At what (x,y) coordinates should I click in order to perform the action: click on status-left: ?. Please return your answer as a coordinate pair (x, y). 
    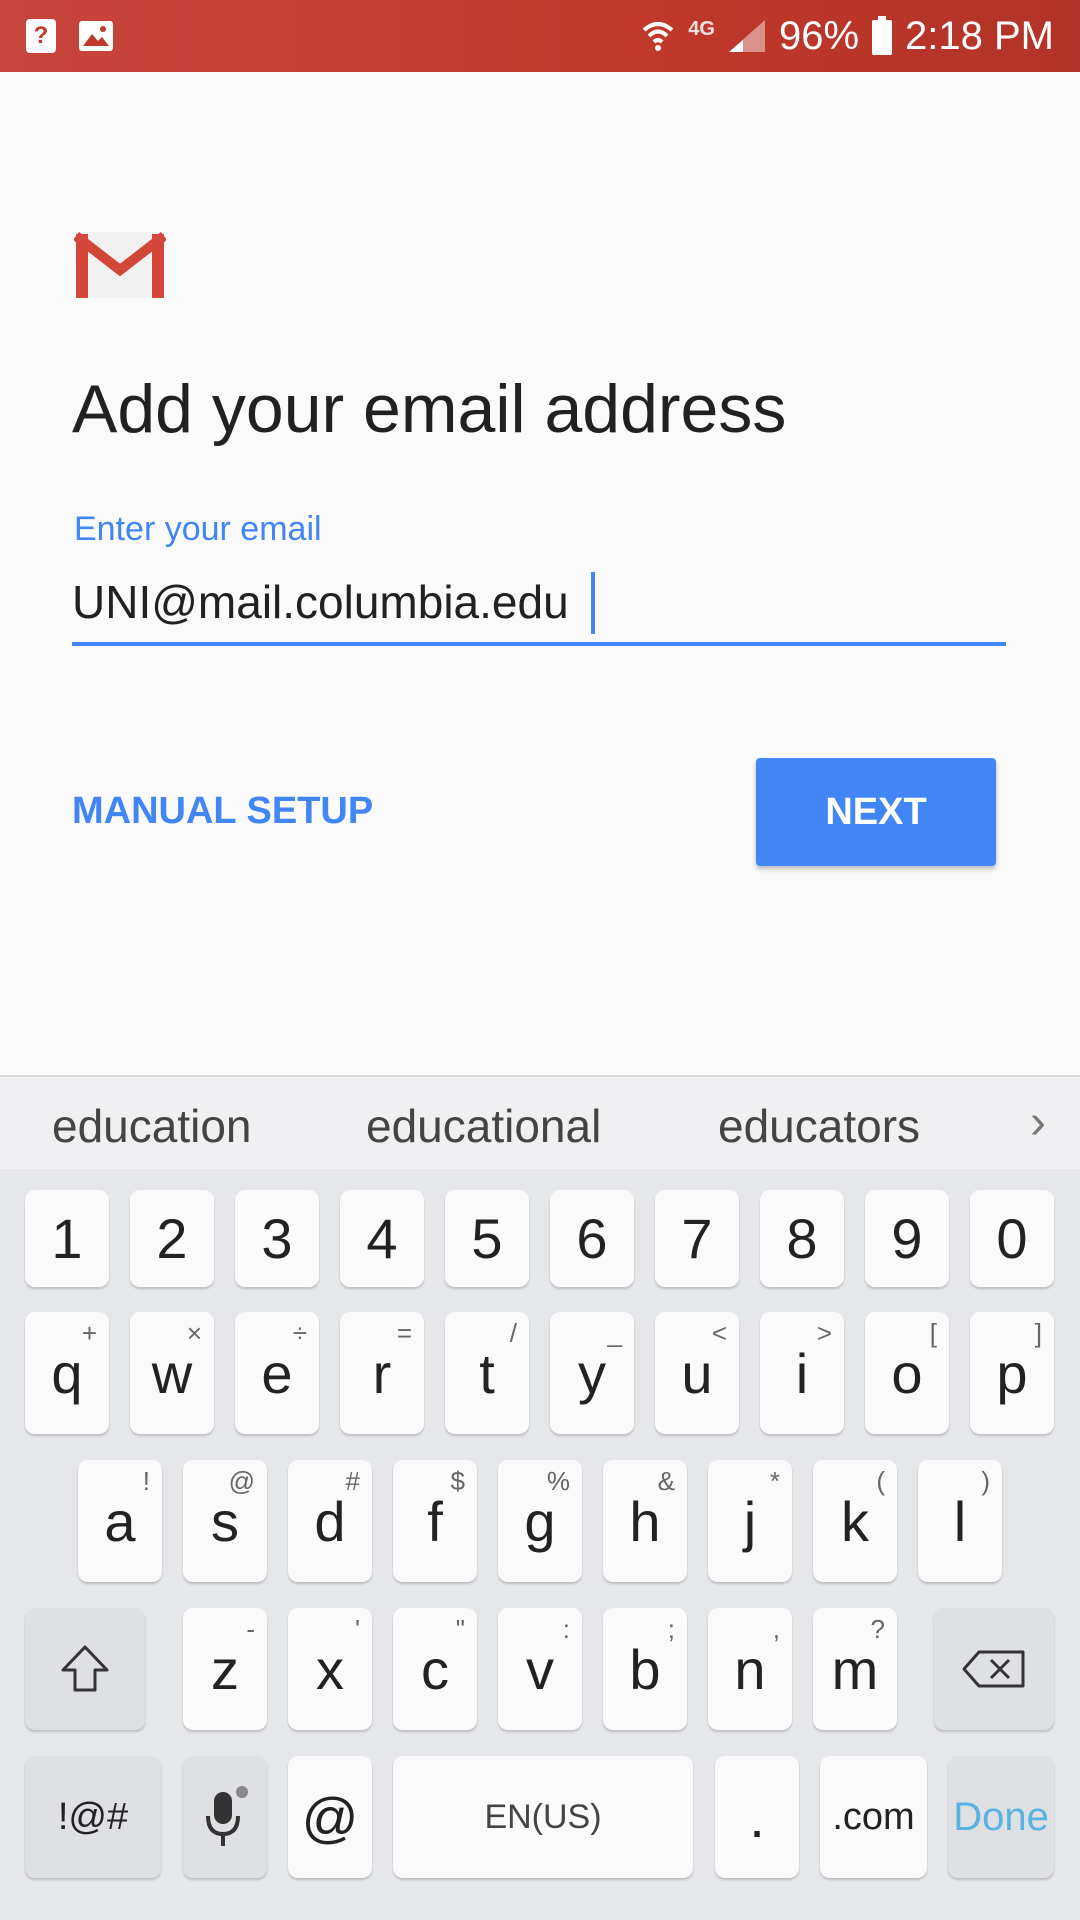
    Looking at the image, I should click on (70, 36).